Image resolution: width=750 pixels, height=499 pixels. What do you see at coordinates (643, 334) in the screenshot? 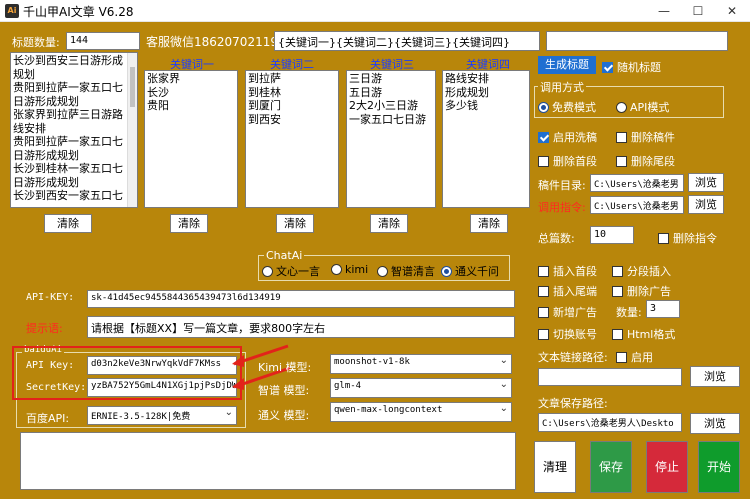
I see `html-format-checkbox: Html格式` at bounding box center [643, 334].